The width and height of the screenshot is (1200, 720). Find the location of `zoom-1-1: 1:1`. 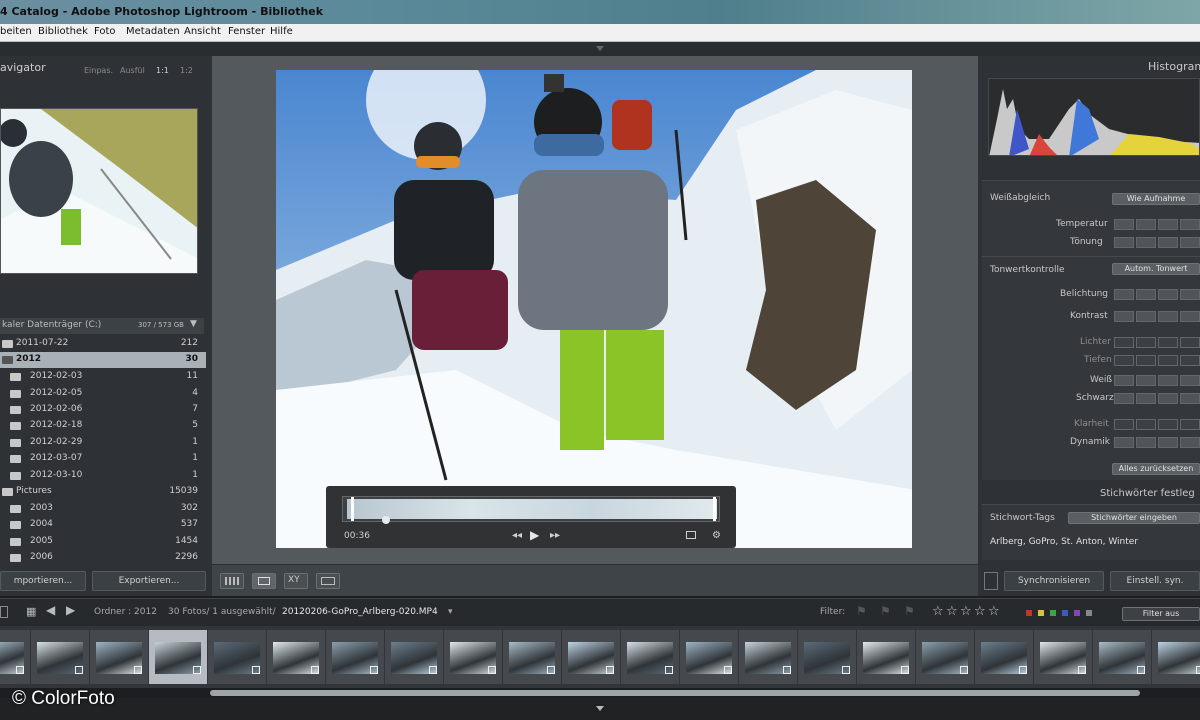

zoom-1-1: 1:1 is located at coordinates (162, 70).